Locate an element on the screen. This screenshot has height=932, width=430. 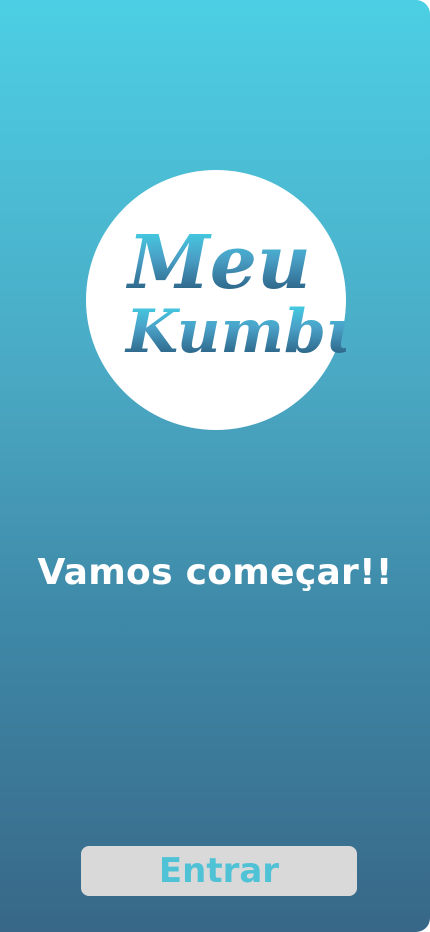
enter-button: Entrar is located at coordinates (219, 871).